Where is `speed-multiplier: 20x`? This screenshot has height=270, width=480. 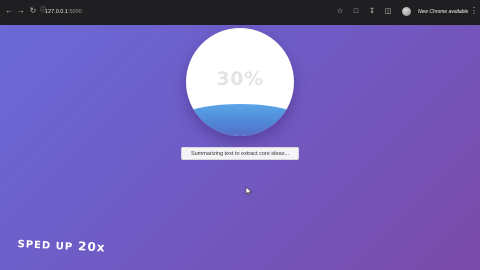 speed-multiplier: 20x is located at coordinates (91, 247).